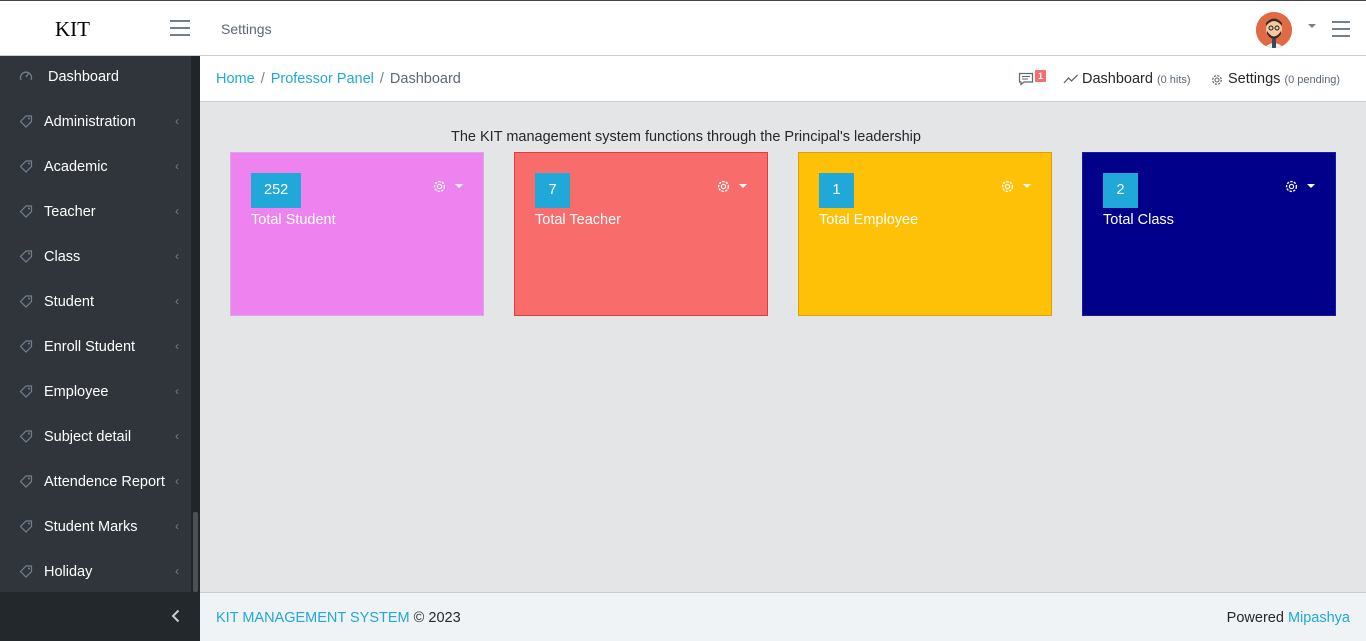  I want to click on sidebar-item-academic: Academic ‹, so click(95, 168).